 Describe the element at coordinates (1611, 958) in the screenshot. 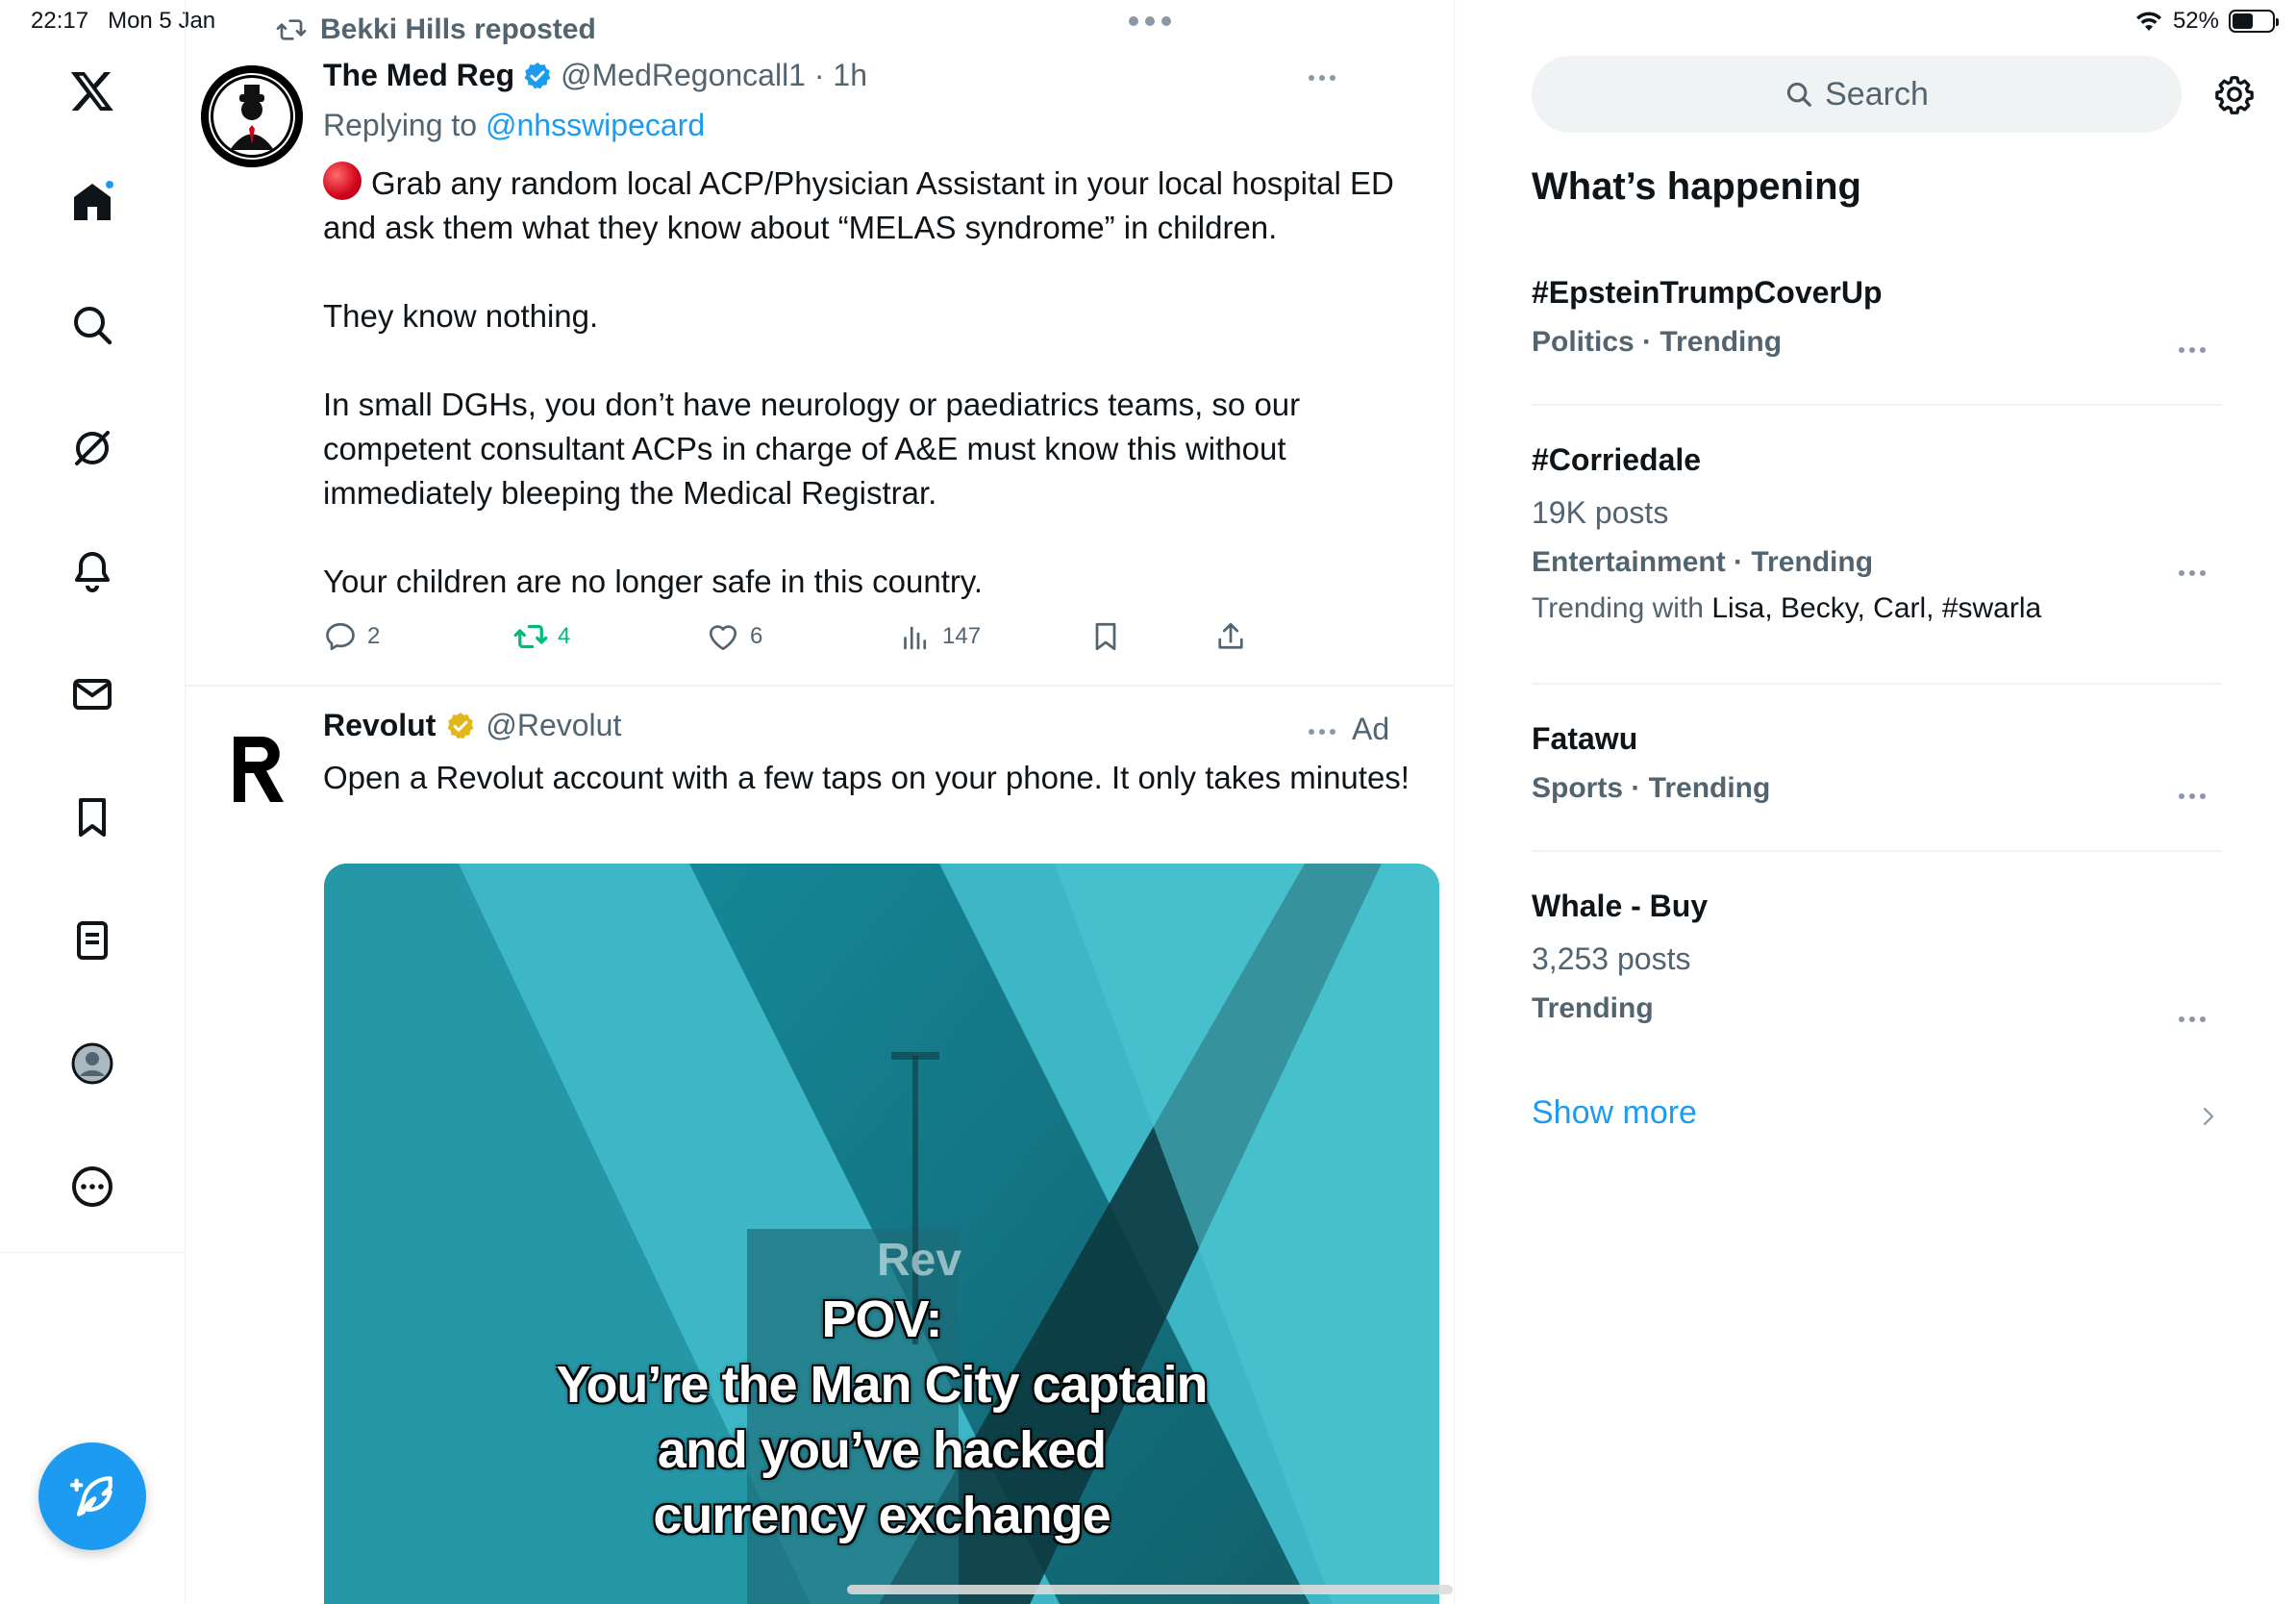

I see `trend-post-count: 3,253 posts` at that location.